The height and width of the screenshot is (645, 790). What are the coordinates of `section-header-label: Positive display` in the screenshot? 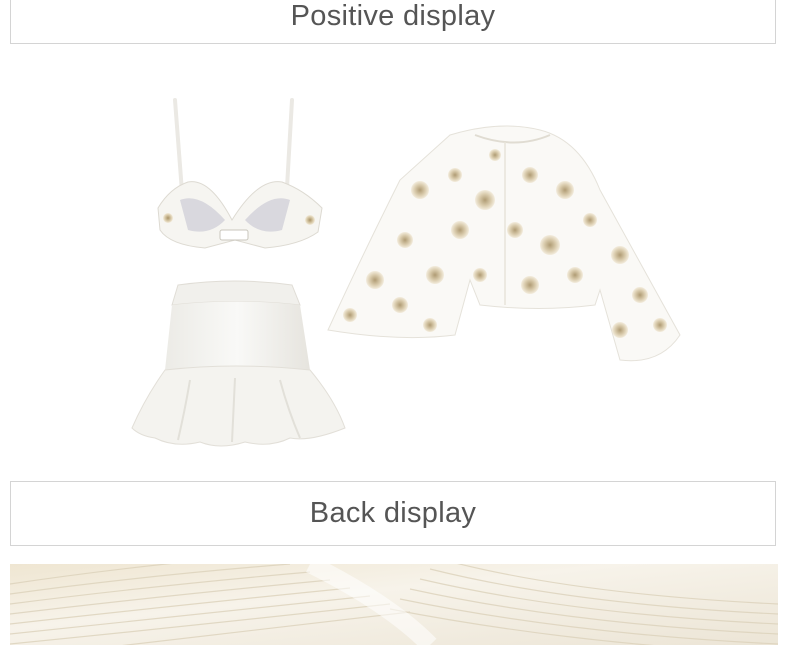 It's located at (393, 16).